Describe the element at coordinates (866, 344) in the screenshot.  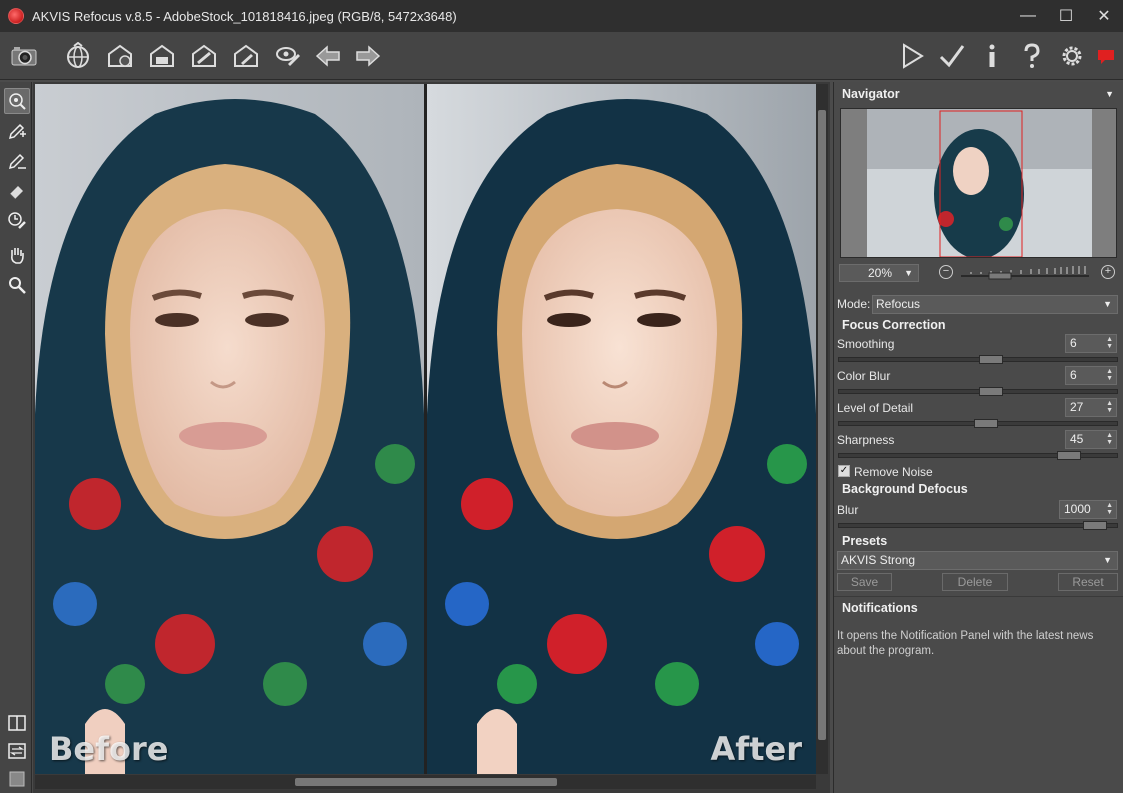
I see `smoothing-label: Smoothing` at that location.